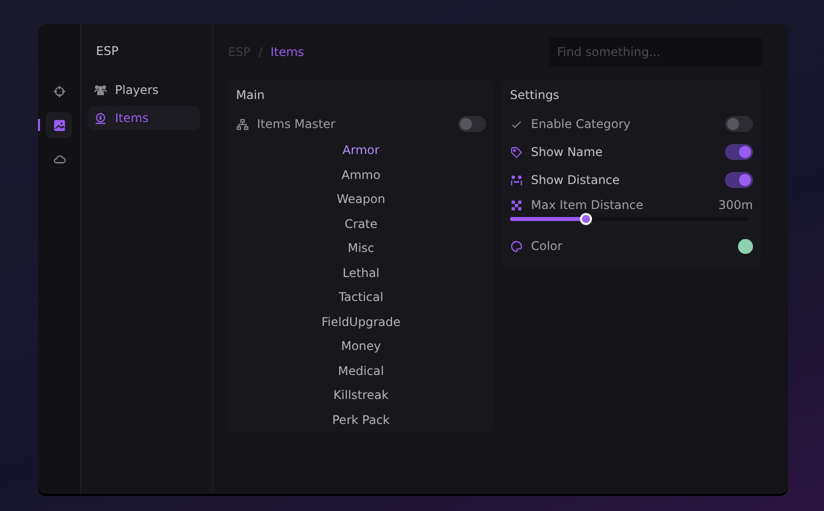 The width and height of the screenshot is (824, 511). What do you see at coordinates (361, 174) in the screenshot?
I see `category-item: Ammo` at bounding box center [361, 174].